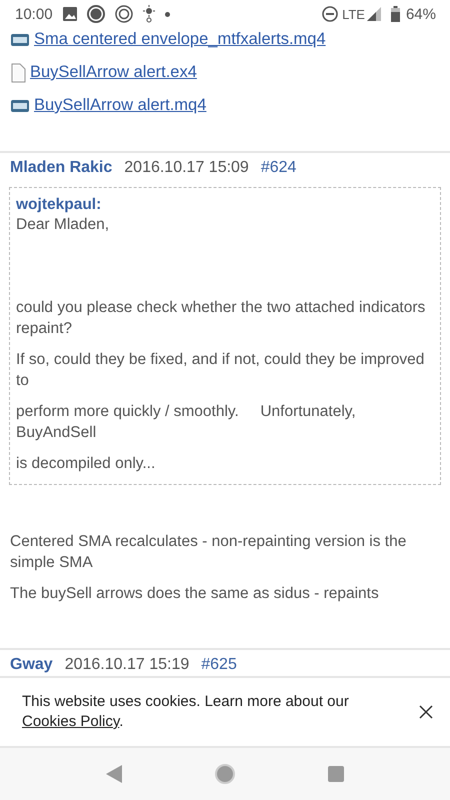  I want to click on quote-text: could you please check whether the two attached indicators repaint?, so click(221, 318).